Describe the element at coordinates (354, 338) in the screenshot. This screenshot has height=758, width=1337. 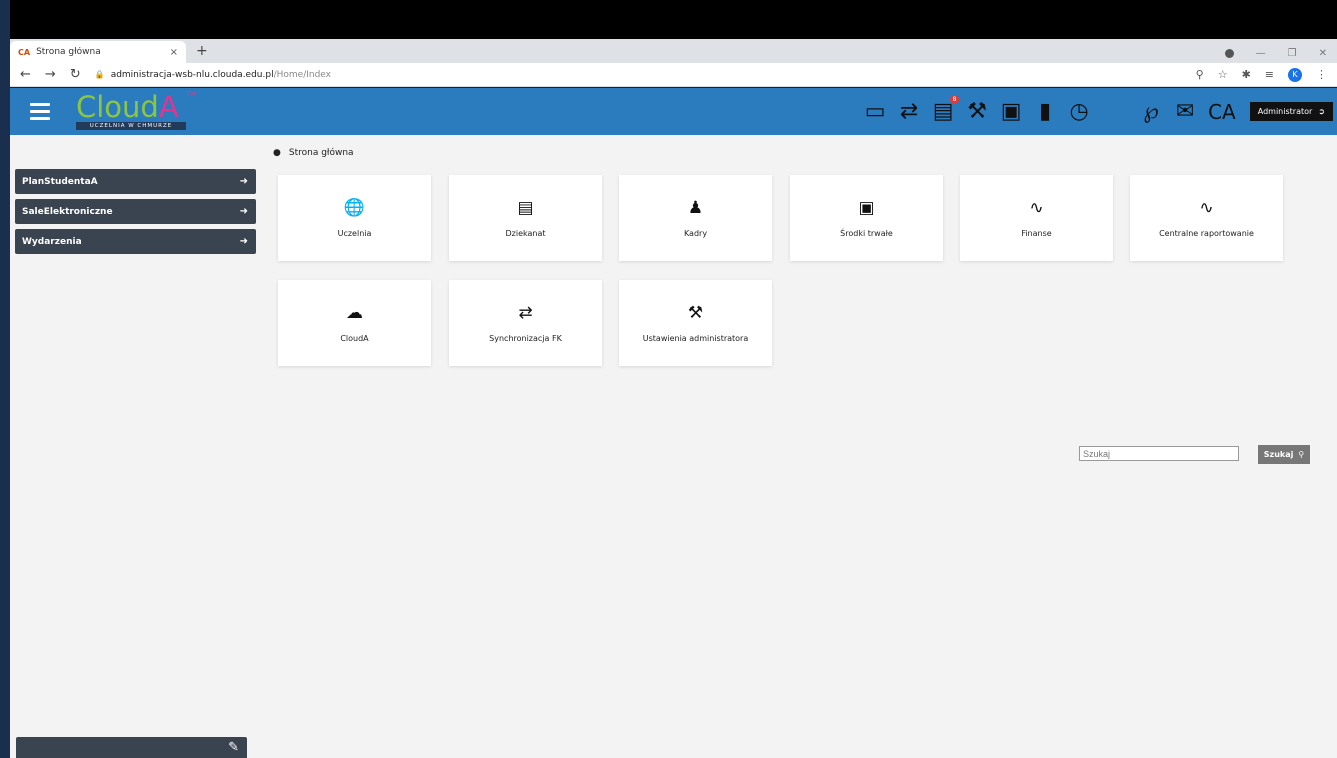
I see `tile-label: CloudA` at that location.